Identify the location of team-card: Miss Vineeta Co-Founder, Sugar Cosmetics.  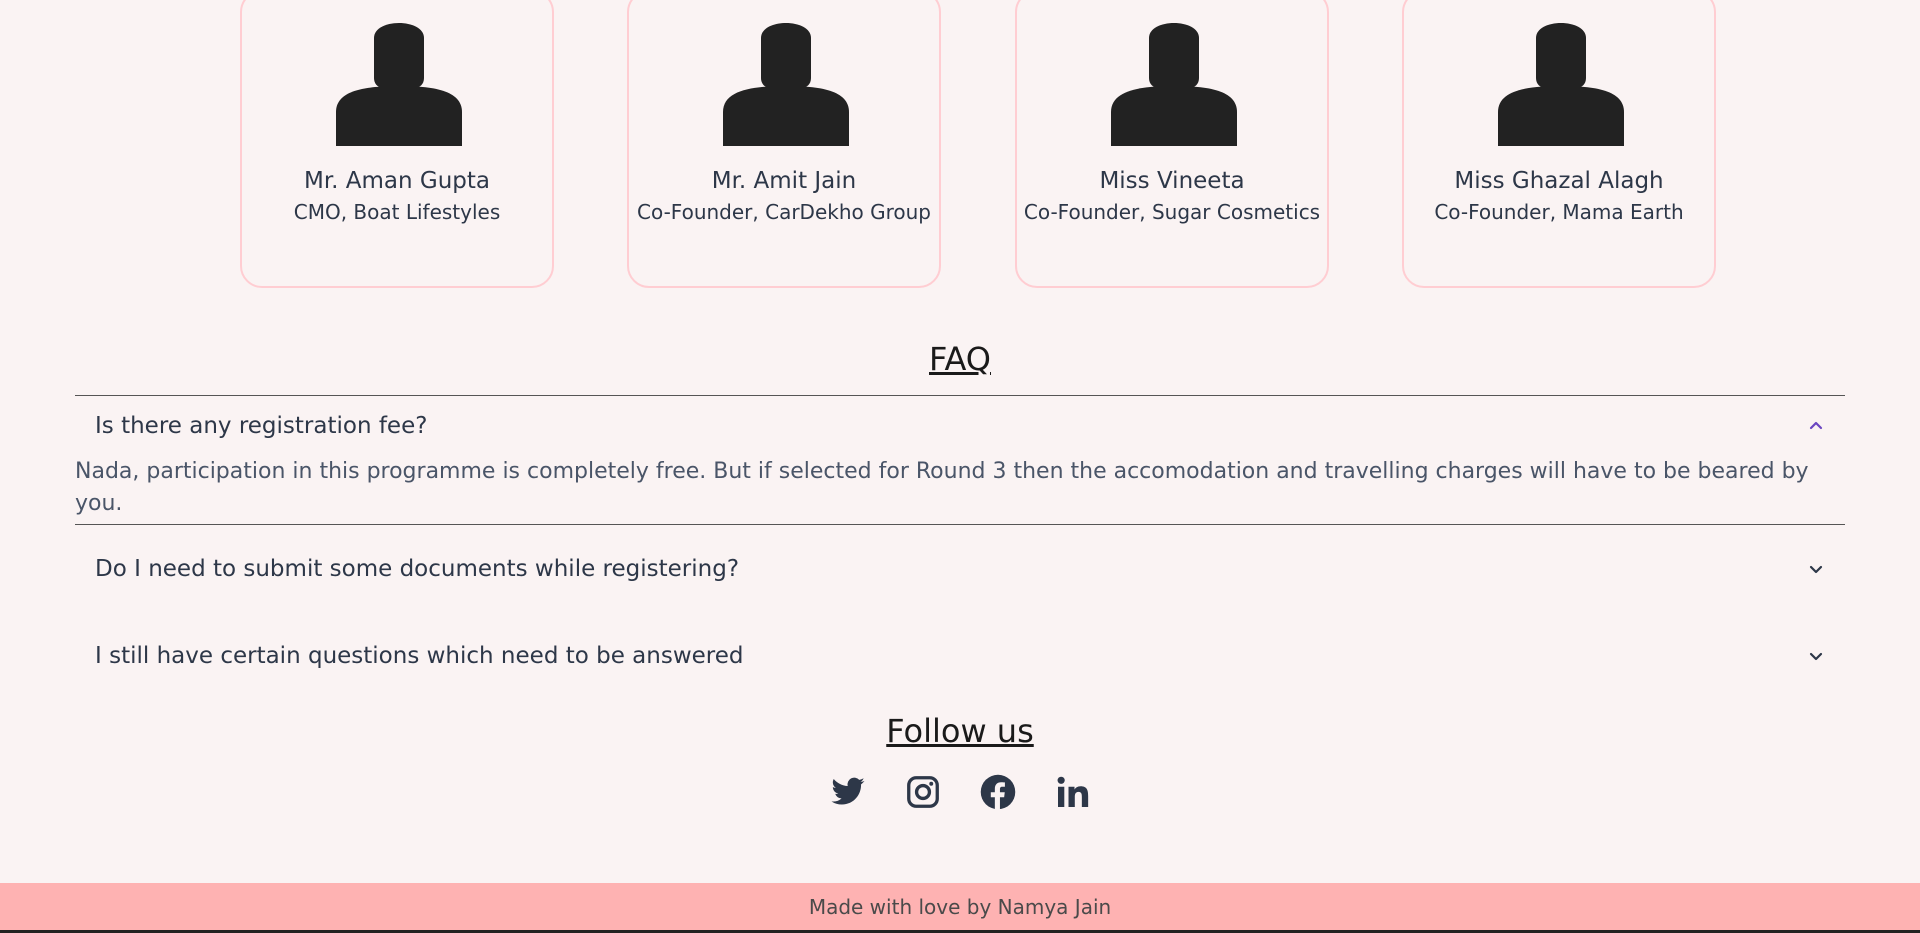
(1172, 144).